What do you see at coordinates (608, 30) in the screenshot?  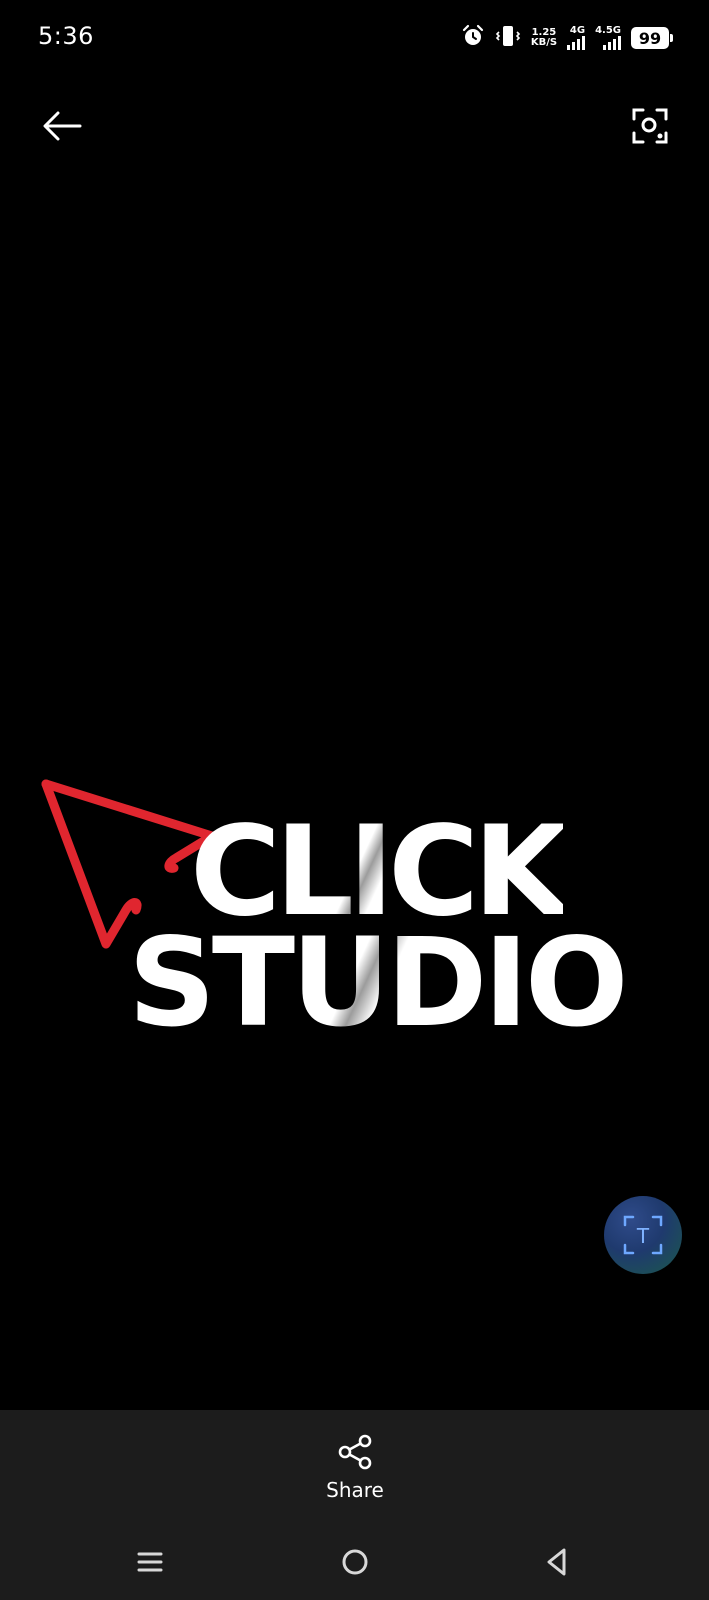 I see `sim2-label: 4.5G` at bounding box center [608, 30].